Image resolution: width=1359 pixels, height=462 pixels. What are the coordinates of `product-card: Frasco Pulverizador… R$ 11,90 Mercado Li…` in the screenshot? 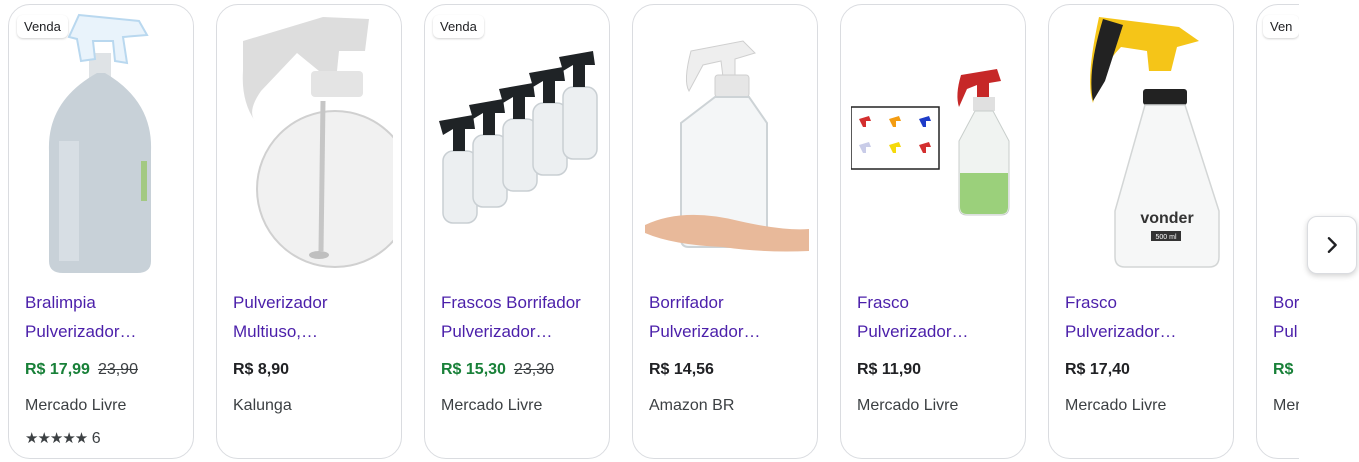 It's located at (933, 231).